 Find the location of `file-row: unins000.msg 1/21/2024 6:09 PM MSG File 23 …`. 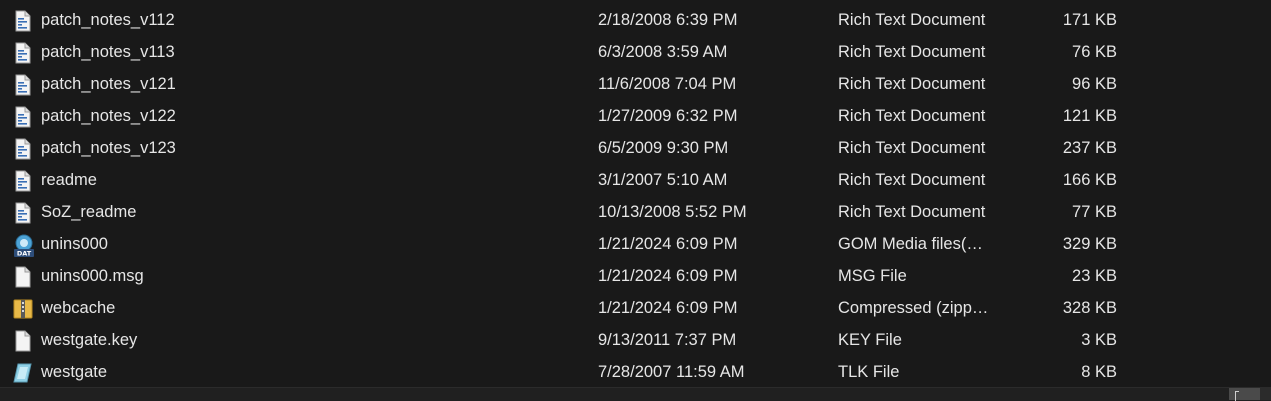

file-row: unins000.msg 1/21/2024 6:09 PM MSG File 23 … is located at coordinates (635, 276).